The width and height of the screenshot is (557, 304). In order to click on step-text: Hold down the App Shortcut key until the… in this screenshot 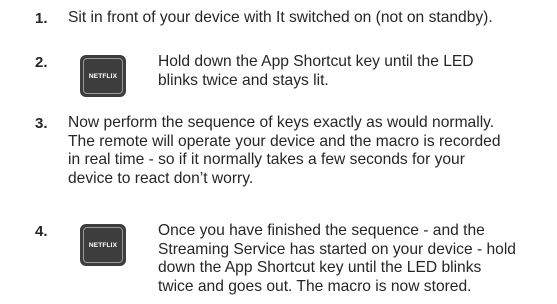, I will do `click(316, 71)`.